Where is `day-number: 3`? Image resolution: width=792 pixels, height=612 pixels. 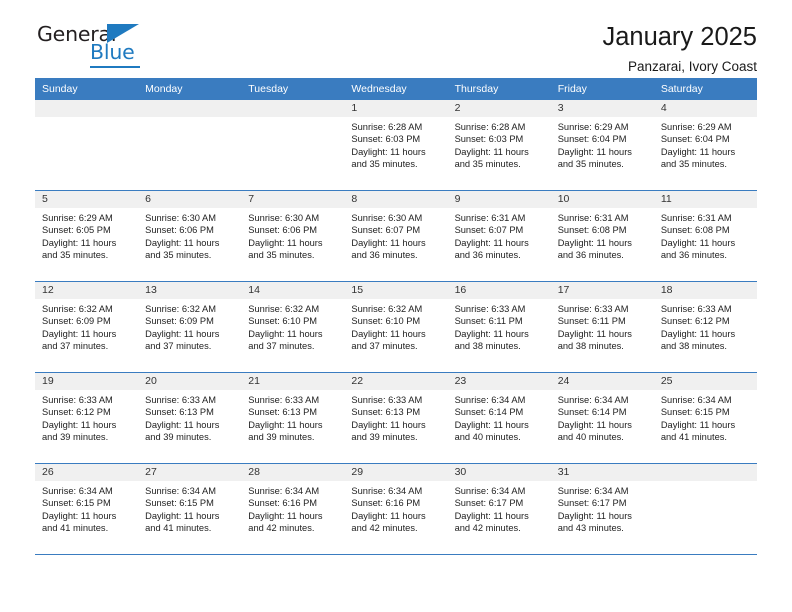 day-number: 3 is located at coordinates (602, 108).